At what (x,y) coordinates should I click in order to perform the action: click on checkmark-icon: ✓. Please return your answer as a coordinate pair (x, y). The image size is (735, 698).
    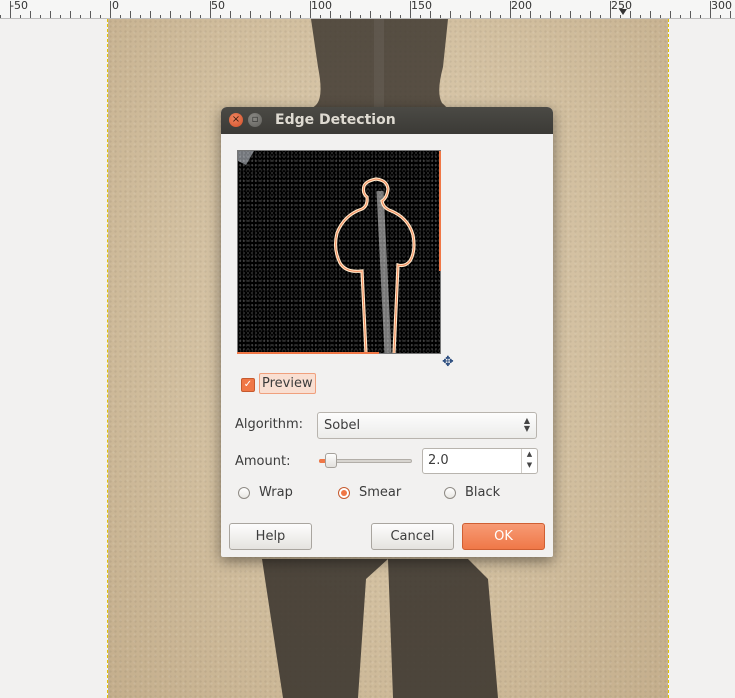
    Looking at the image, I should click on (248, 384).